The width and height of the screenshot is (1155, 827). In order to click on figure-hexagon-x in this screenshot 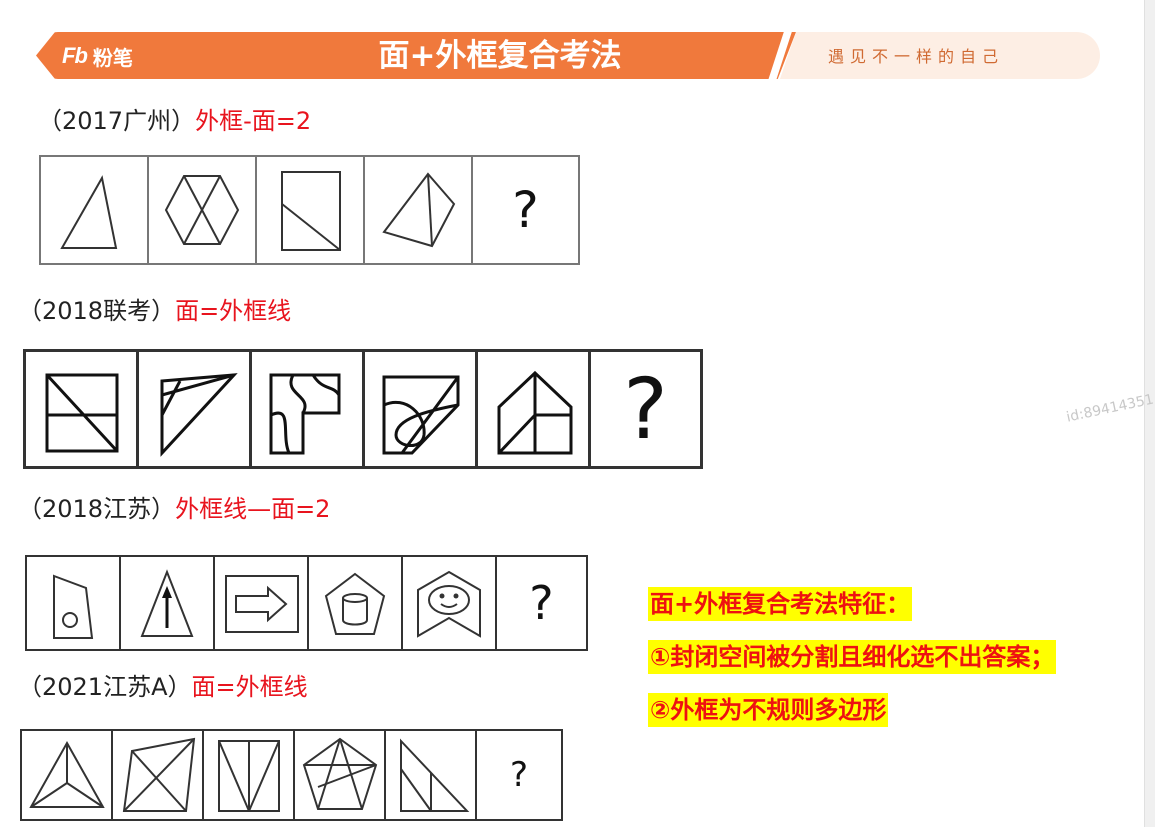, I will do `click(203, 210)`.